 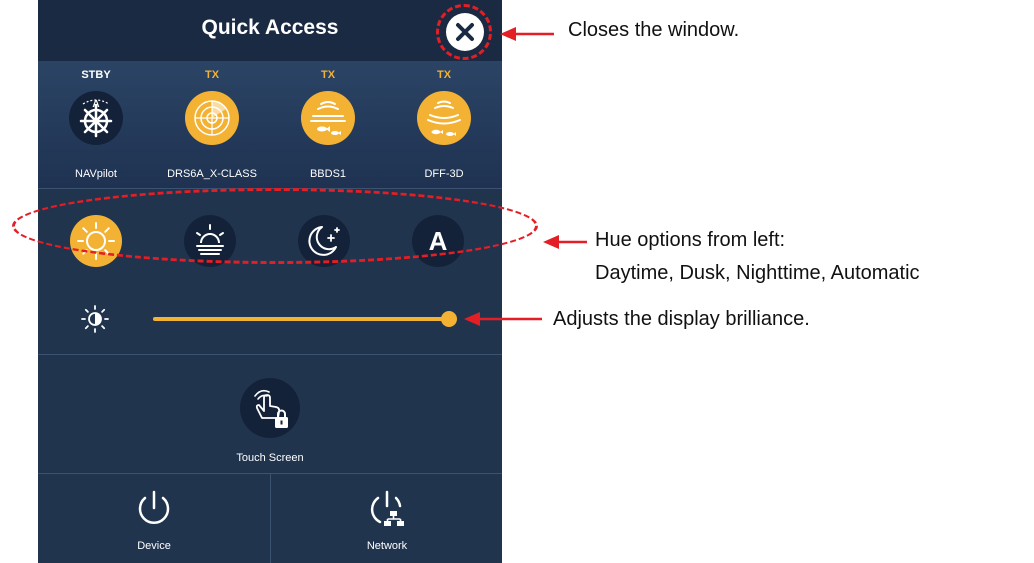 I want to click on brilliance-row, so click(x=270, y=322).